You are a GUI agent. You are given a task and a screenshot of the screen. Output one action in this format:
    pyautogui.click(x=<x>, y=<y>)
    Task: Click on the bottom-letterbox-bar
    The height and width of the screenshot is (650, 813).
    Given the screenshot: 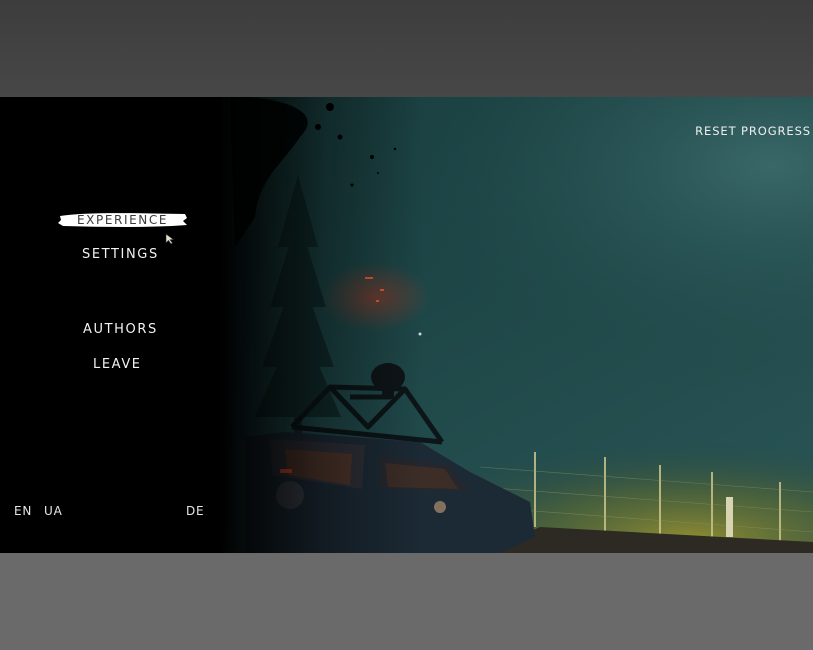 What is the action you would take?
    pyautogui.click(x=406, y=601)
    